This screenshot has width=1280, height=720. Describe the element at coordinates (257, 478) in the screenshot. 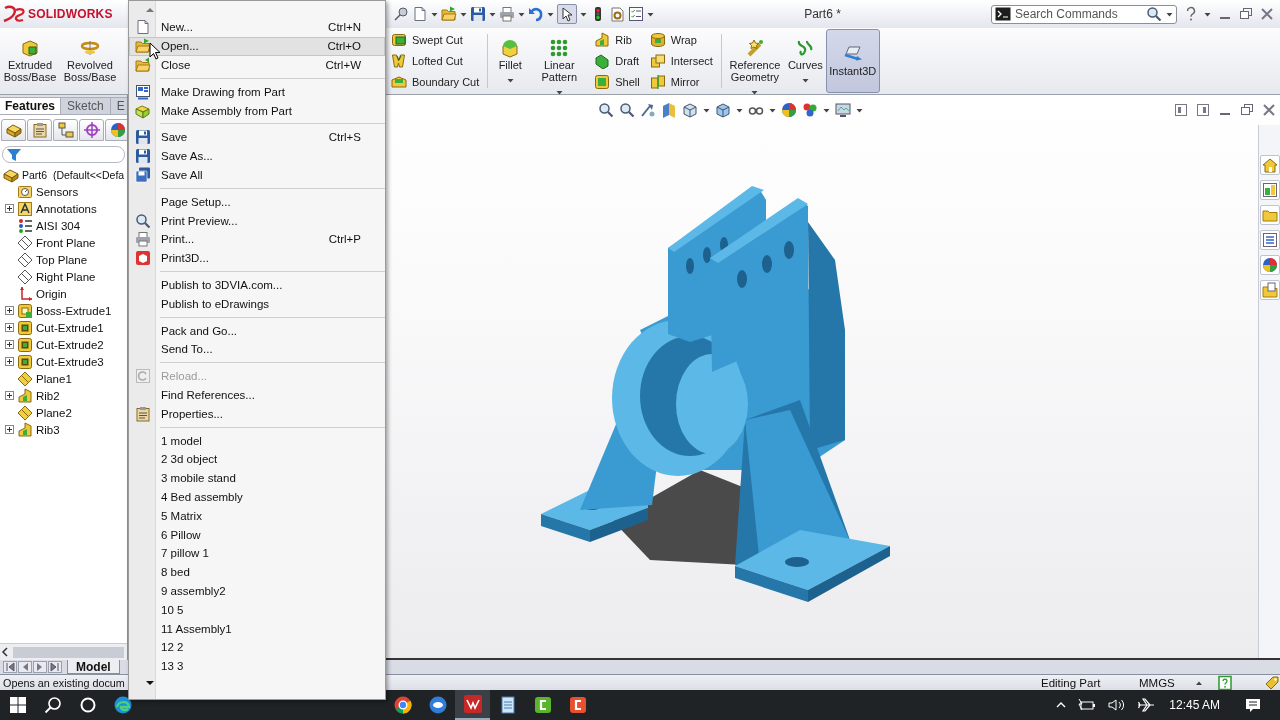

I see `menu-item: 3 mobile stand` at that location.